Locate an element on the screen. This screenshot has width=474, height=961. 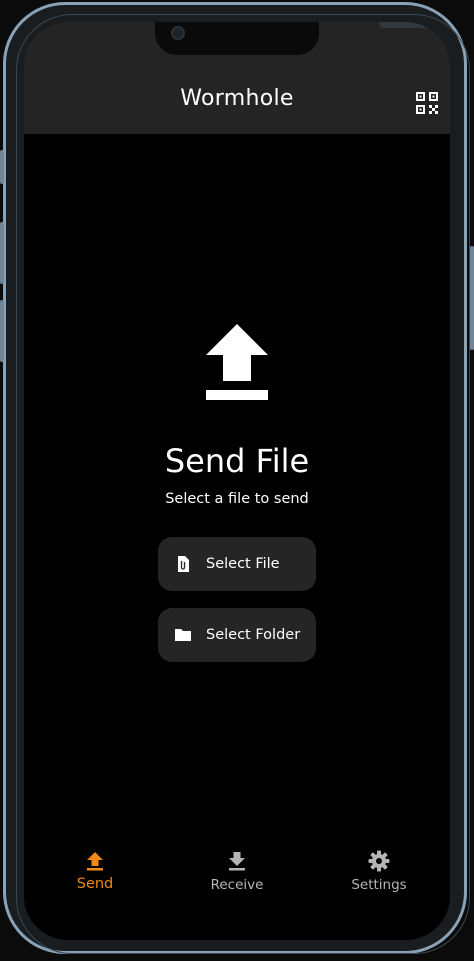
nav-item-receive: Receive is located at coordinates (237, 872).